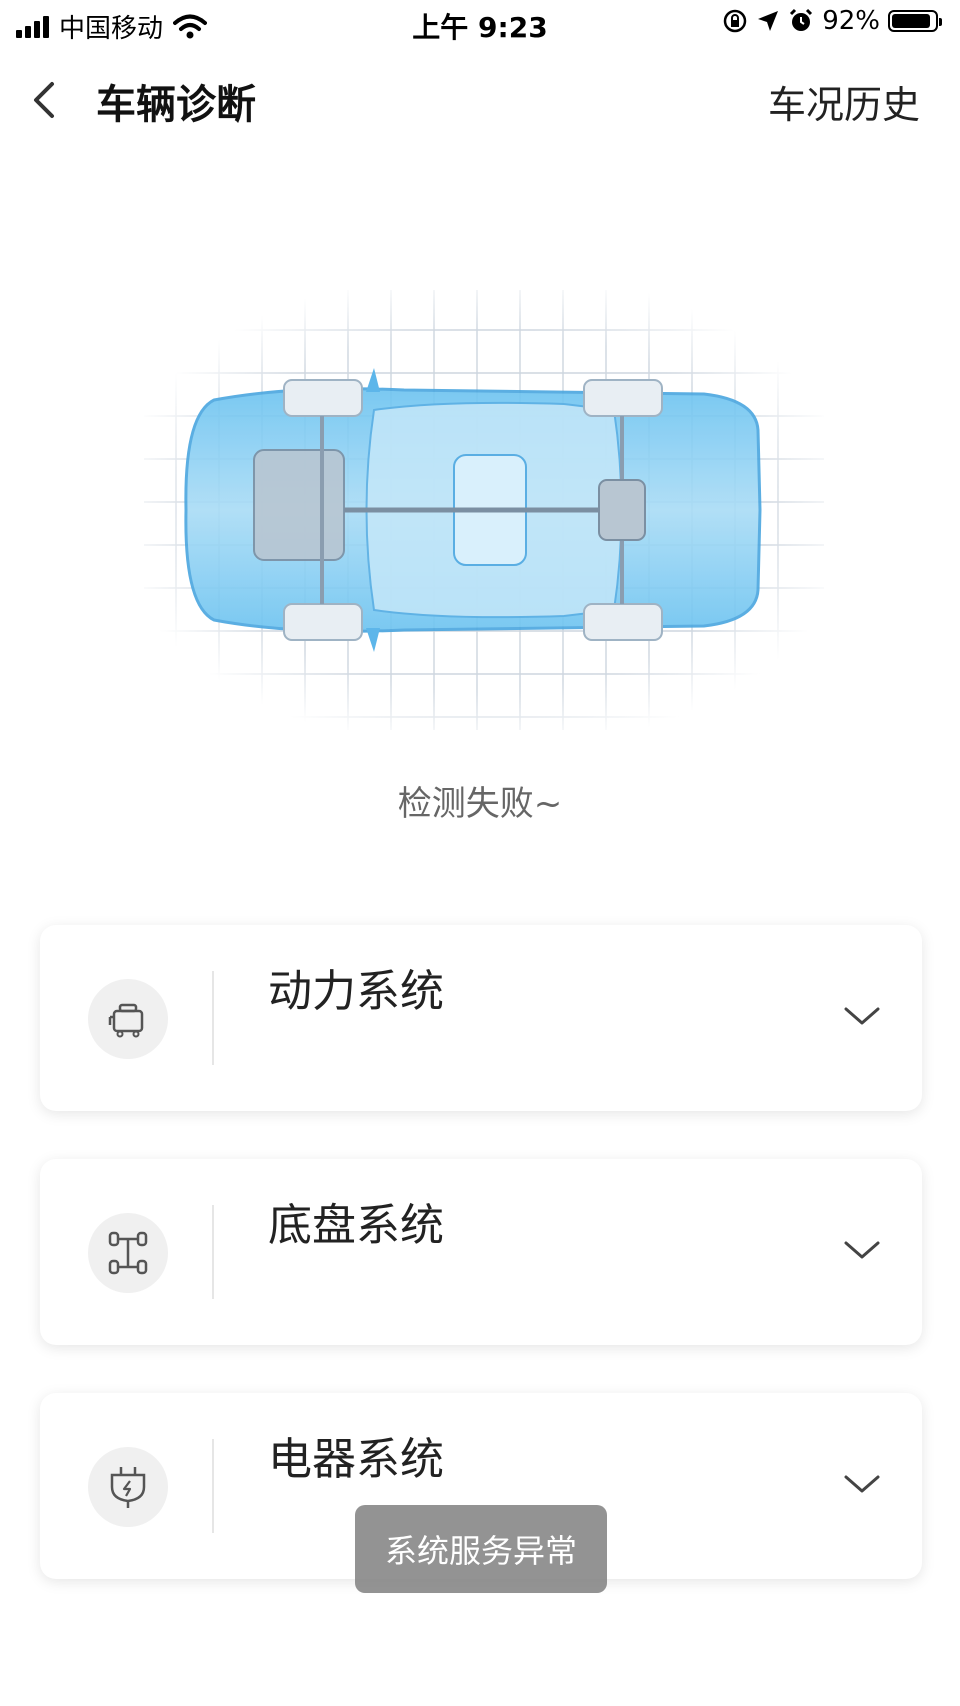 This screenshot has width=960, height=1706. I want to click on battery-icon, so click(915, 21).